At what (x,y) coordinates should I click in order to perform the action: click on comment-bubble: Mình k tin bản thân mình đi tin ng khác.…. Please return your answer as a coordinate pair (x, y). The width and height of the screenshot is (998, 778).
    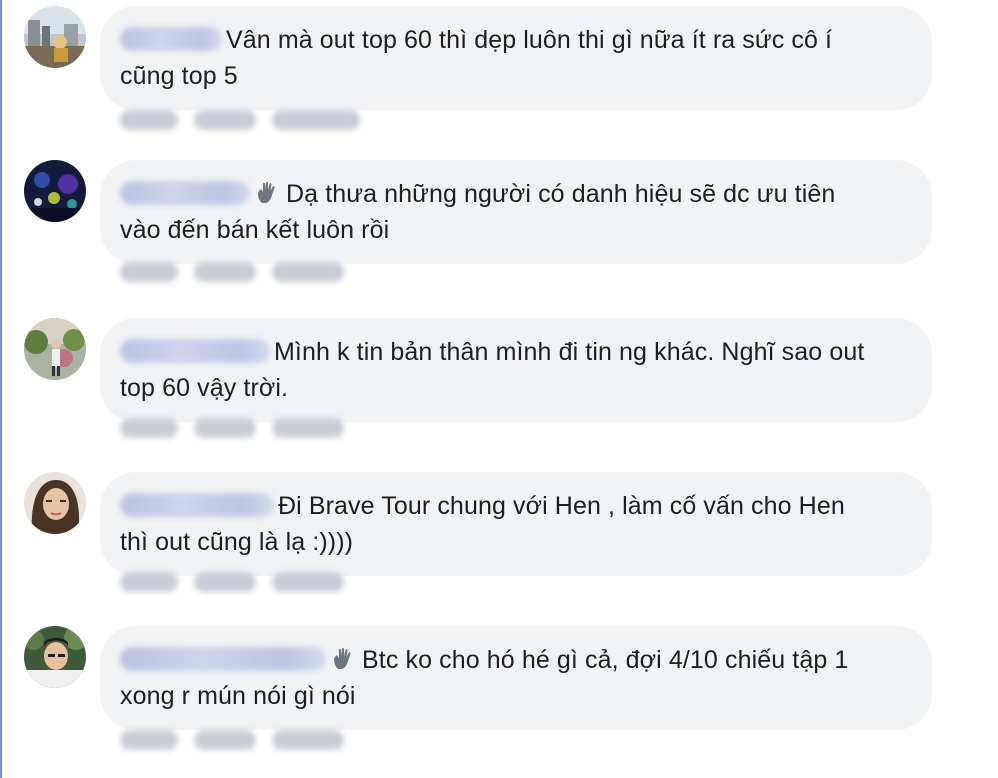
    Looking at the image, I should click on (516, 370).